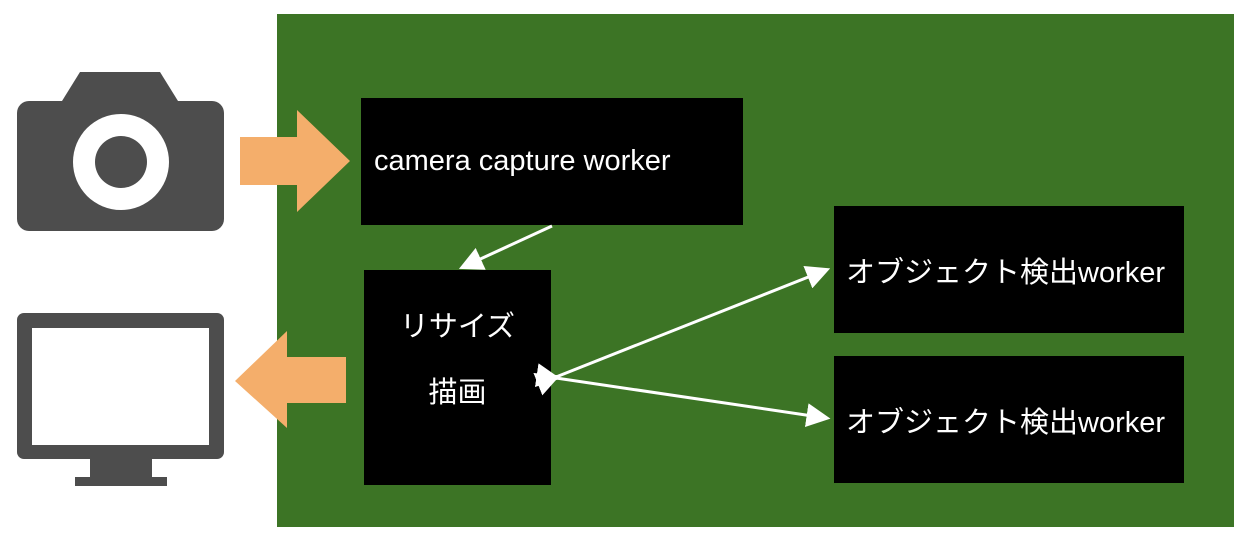 This screenshot has width=1246, height=540. I want to click on camera-input-arrow, so click(295, 161).